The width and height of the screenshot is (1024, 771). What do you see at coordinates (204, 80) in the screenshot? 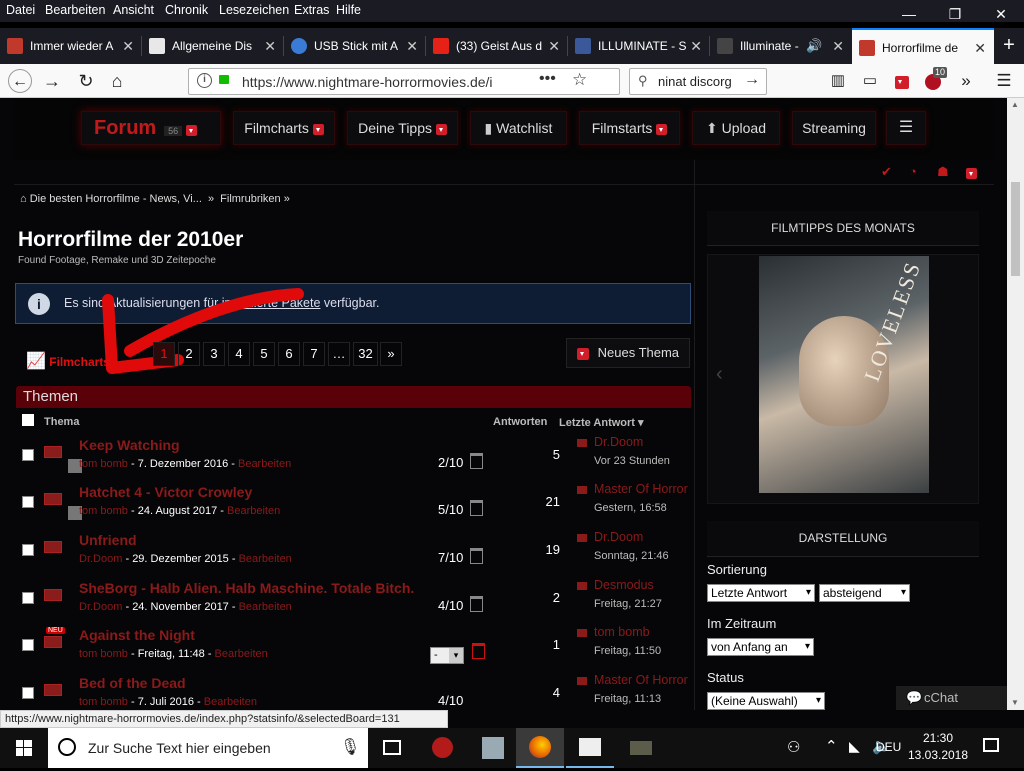
I see `info-icon: i` at bounding box center [204, 80].